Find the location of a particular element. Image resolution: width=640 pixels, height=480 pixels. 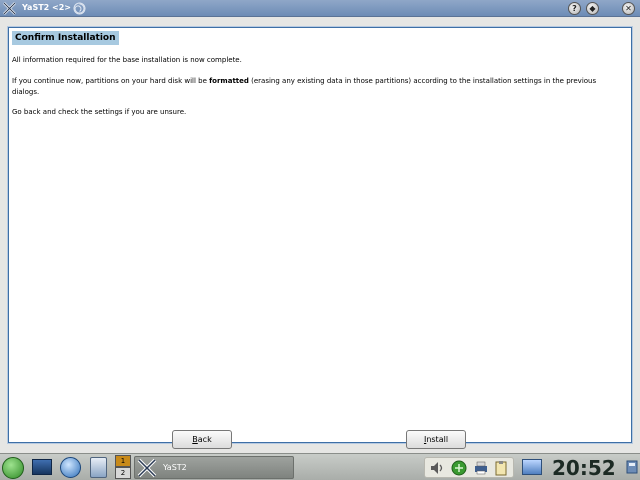

desktop-pager: 1 2 is located at coordinates (123, 467).